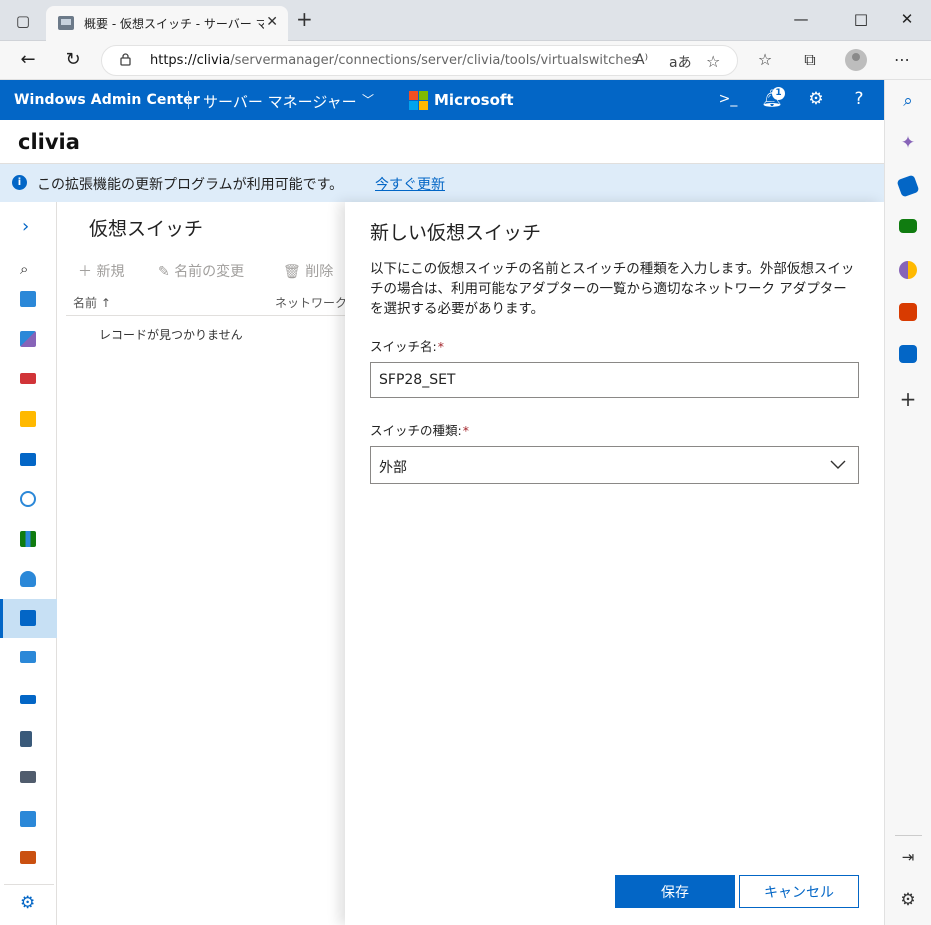  What do you see at coordinates (107, 100) in the screenshot?
I see `app-title: Windows Admin Center` at bounding box center [107, 100].